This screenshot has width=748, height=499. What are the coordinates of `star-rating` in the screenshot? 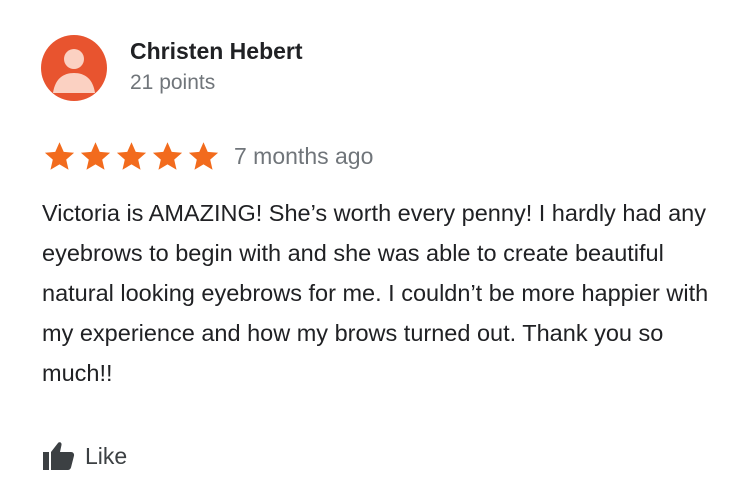 It's located at (132, 156).